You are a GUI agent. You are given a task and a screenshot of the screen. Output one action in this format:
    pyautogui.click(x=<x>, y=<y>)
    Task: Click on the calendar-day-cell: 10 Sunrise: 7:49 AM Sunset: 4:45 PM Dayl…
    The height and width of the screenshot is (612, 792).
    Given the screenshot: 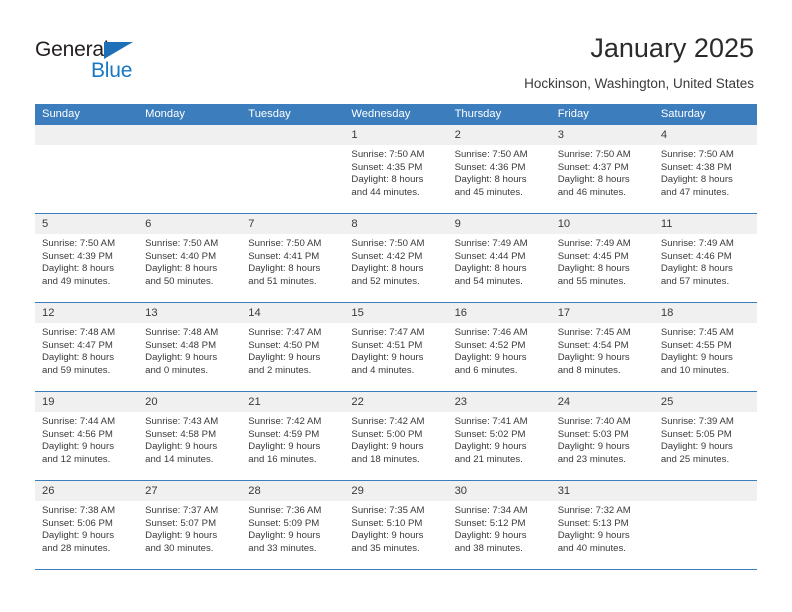 What is the action you would take?
    pyautogui.click(x=602, y=258)
    